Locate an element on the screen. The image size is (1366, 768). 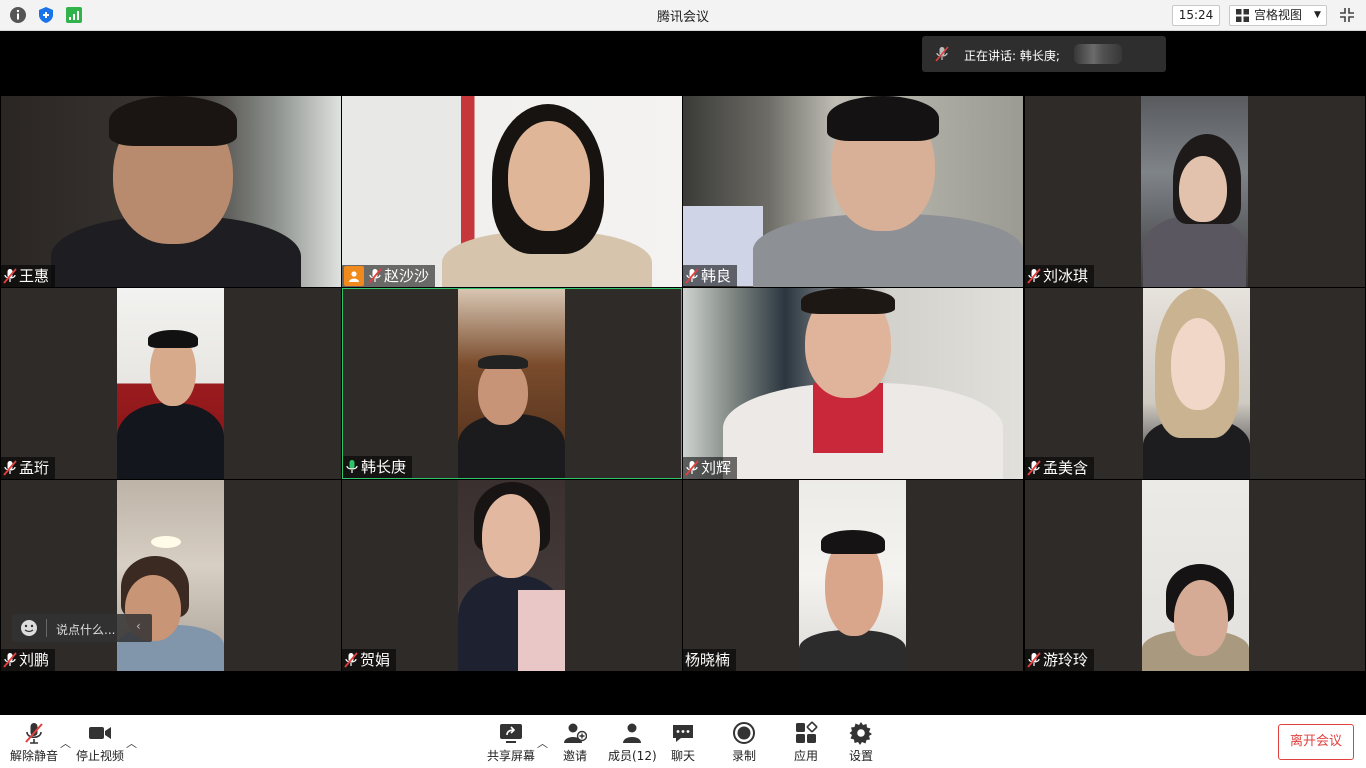
exit-fullscreen-icon is located at coordinates (1347, 15).